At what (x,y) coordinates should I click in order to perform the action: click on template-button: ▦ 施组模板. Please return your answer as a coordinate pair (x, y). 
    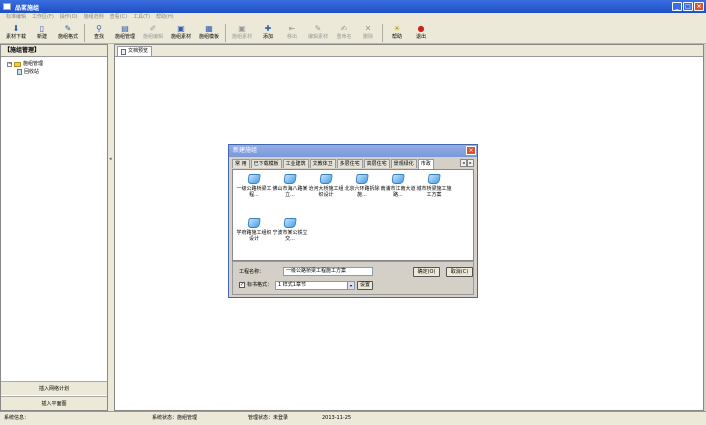
    Looking at the image, I should click on (209, 33).